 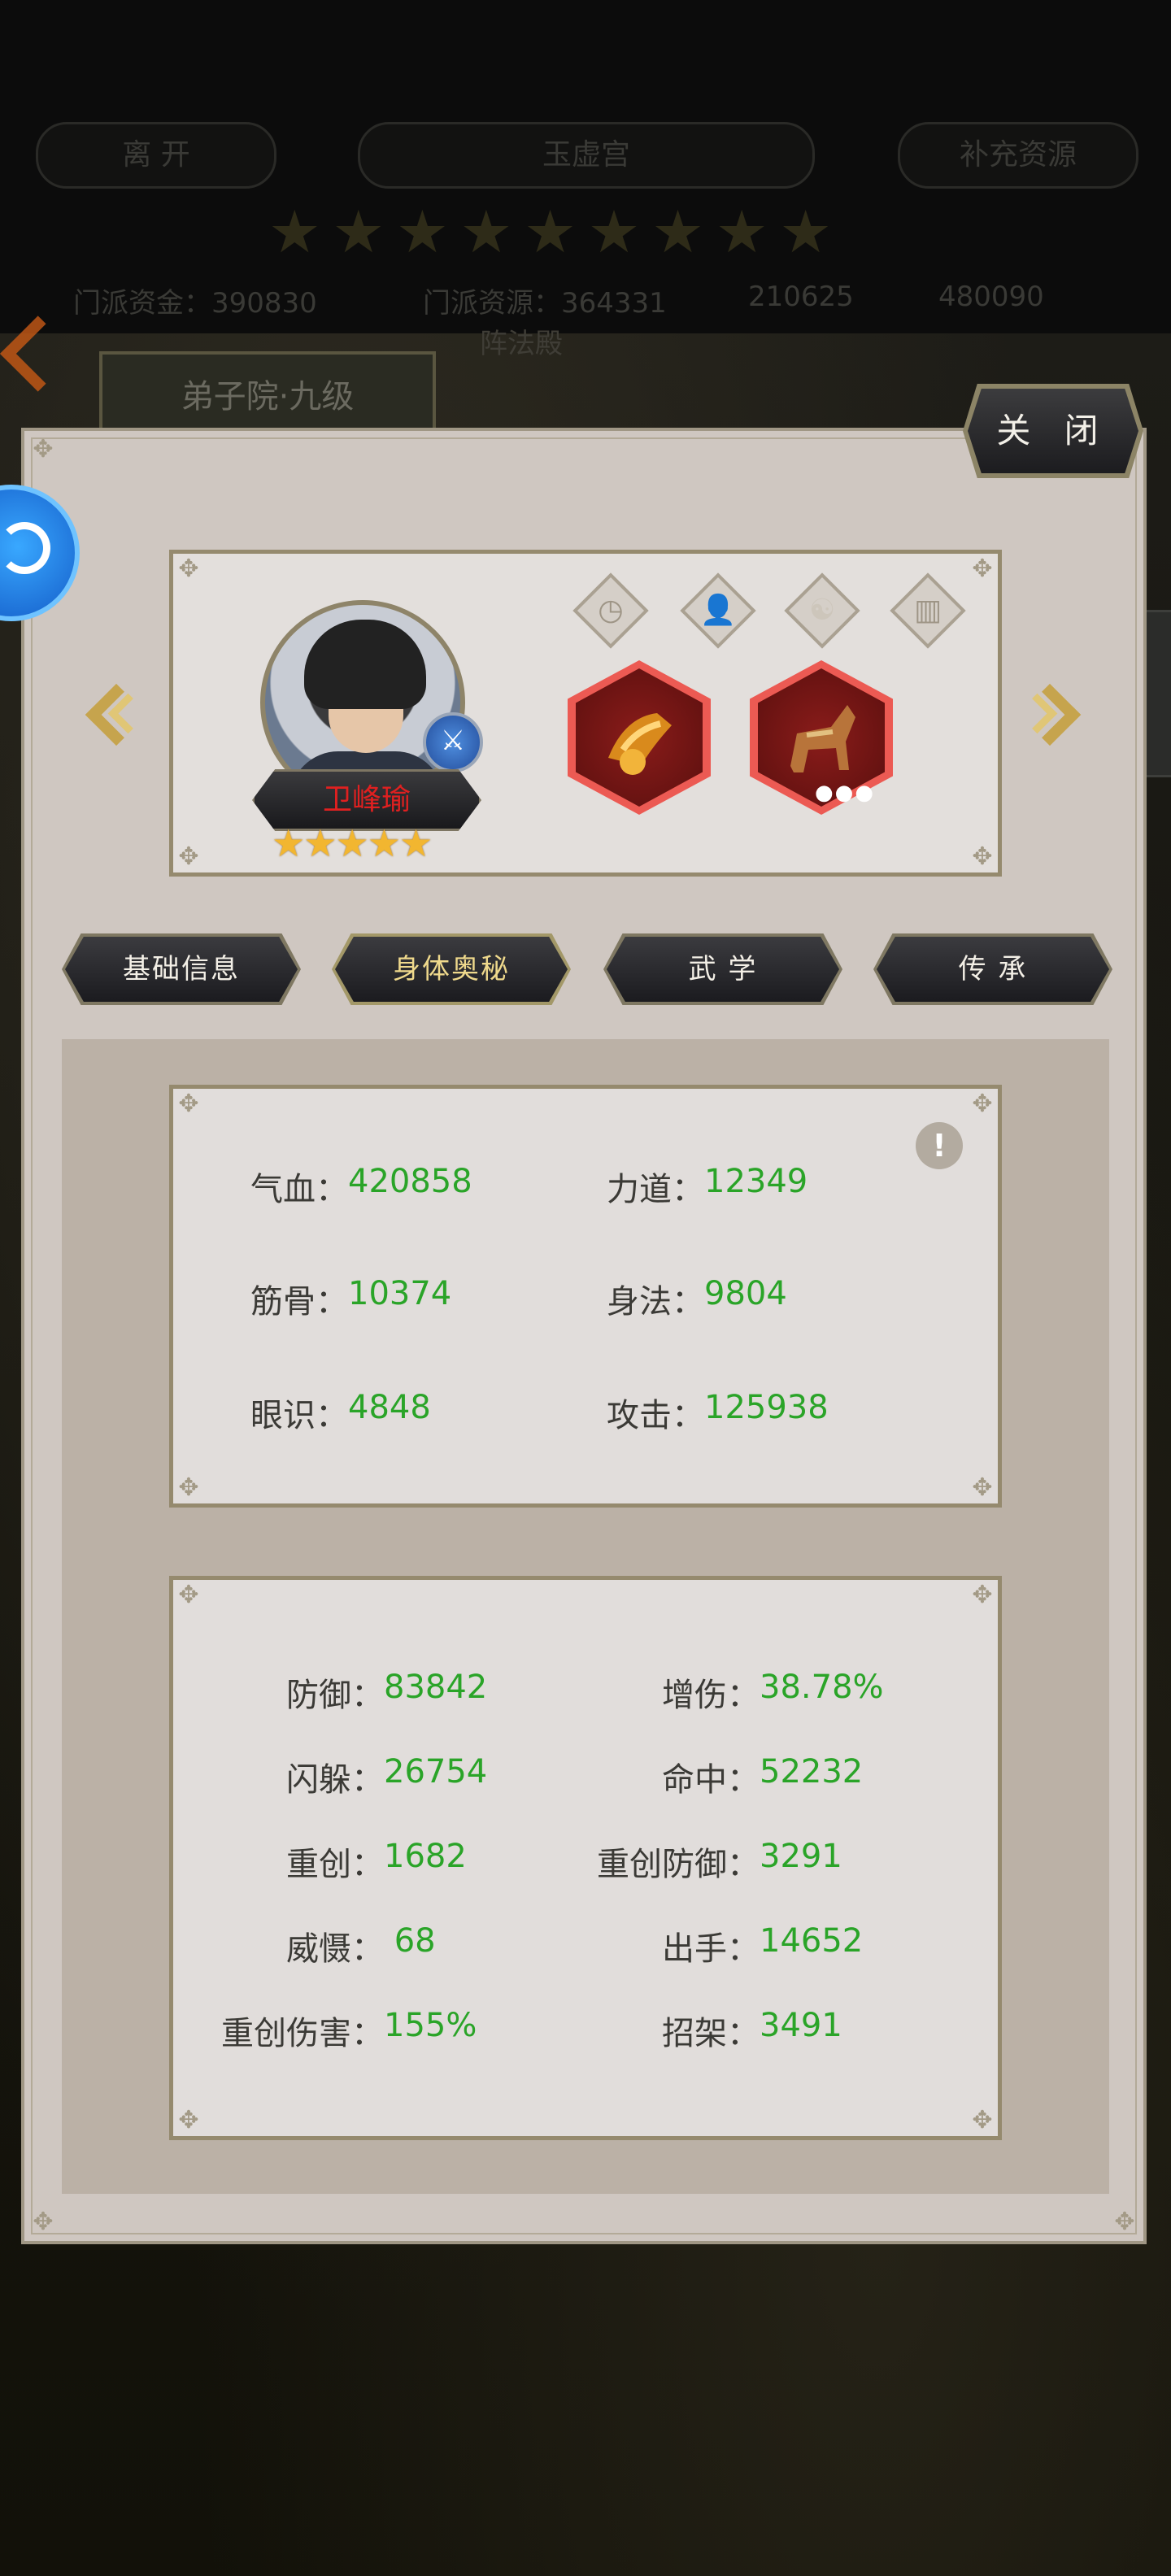 I want to click on resource-count-3: 210625, so click(x=801, y=297).